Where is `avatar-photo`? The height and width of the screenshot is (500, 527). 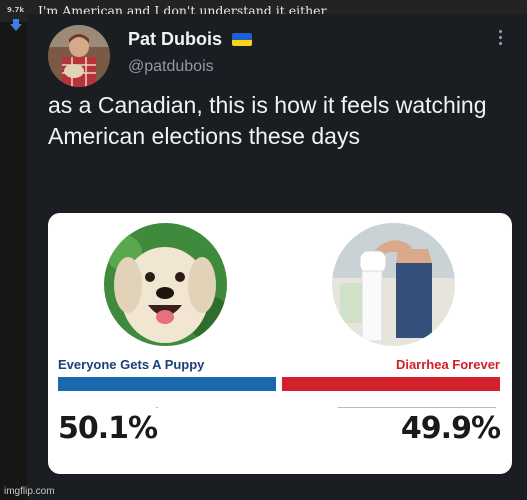
avatar-photo is located at coordinates (79, 56).